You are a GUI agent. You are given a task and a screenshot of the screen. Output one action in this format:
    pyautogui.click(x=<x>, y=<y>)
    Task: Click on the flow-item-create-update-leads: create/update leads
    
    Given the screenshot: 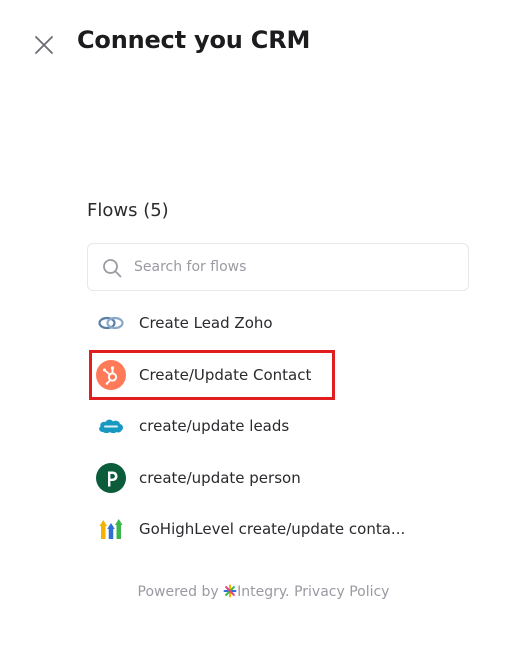 What is the action you would take?
    pyautogui.click(x=278, y=427)
    